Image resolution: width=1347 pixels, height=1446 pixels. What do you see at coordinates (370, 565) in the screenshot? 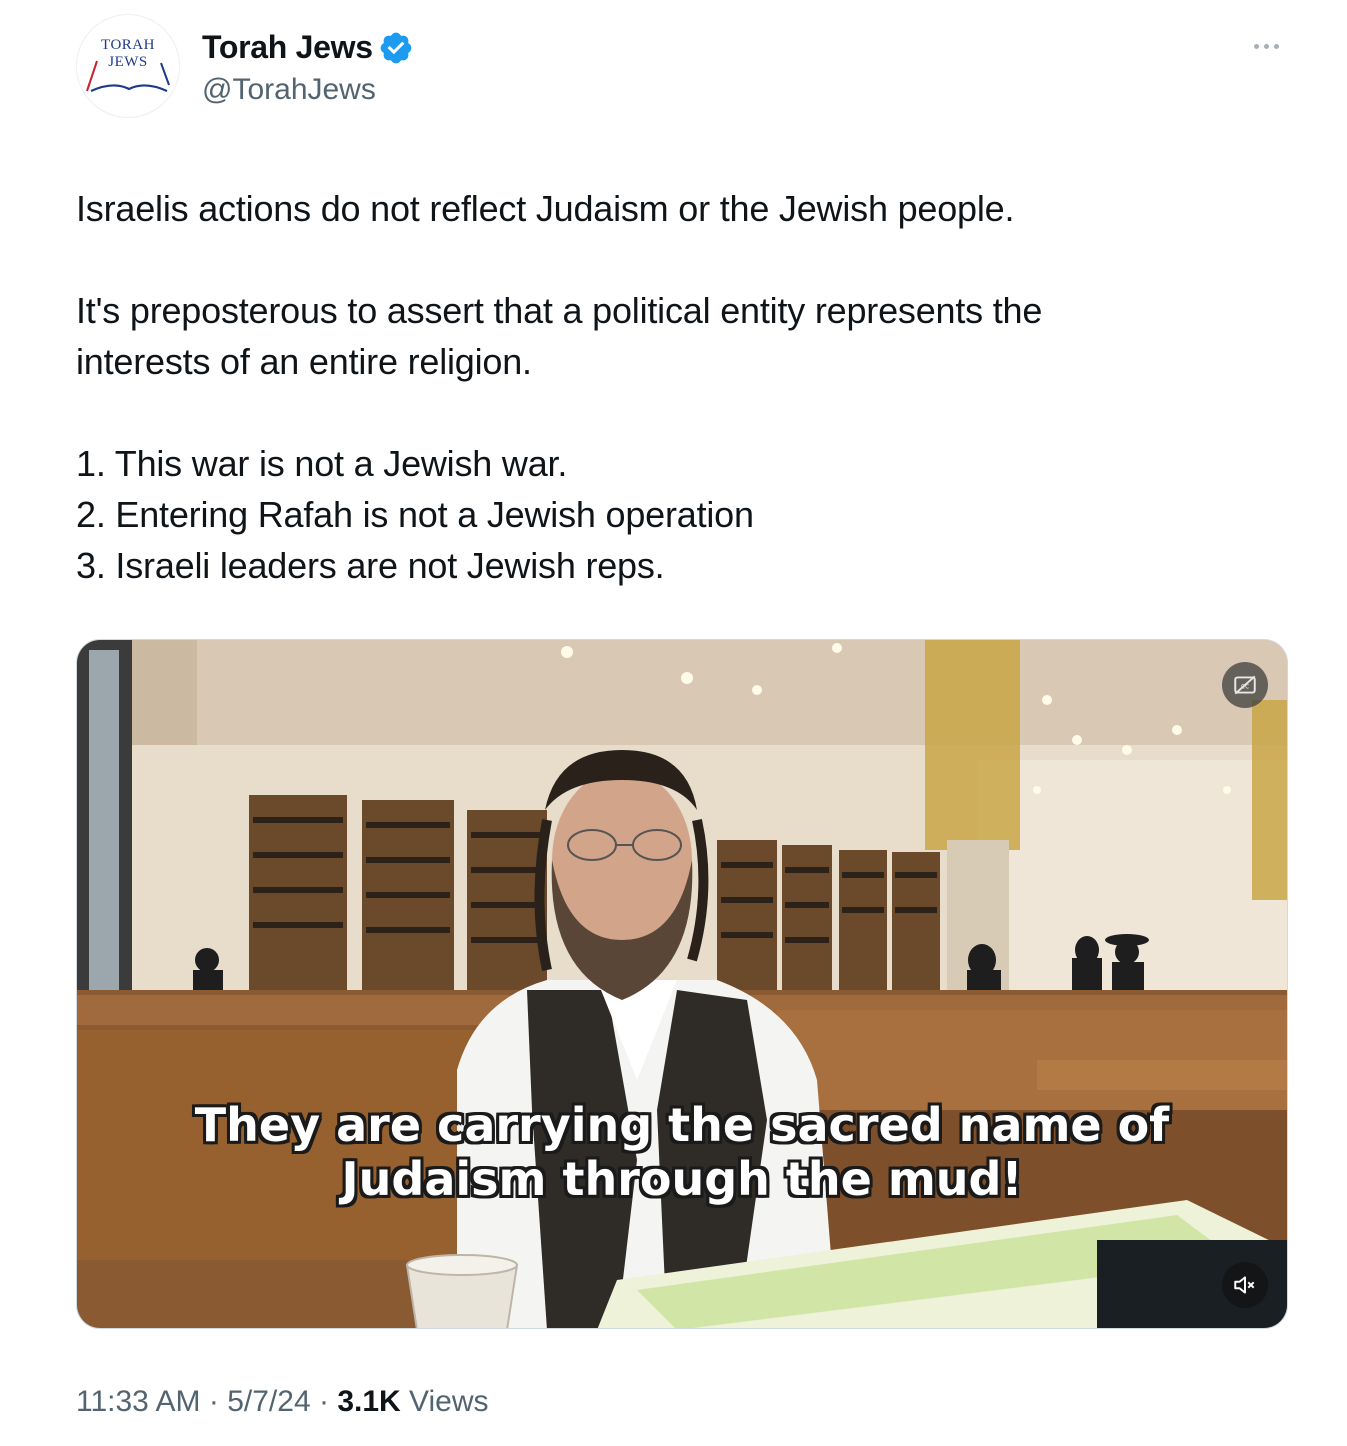
I see `tweet-list-item-3: 3. Israeli leaders are not Jewish reps.` at bounding box center [370, 565].